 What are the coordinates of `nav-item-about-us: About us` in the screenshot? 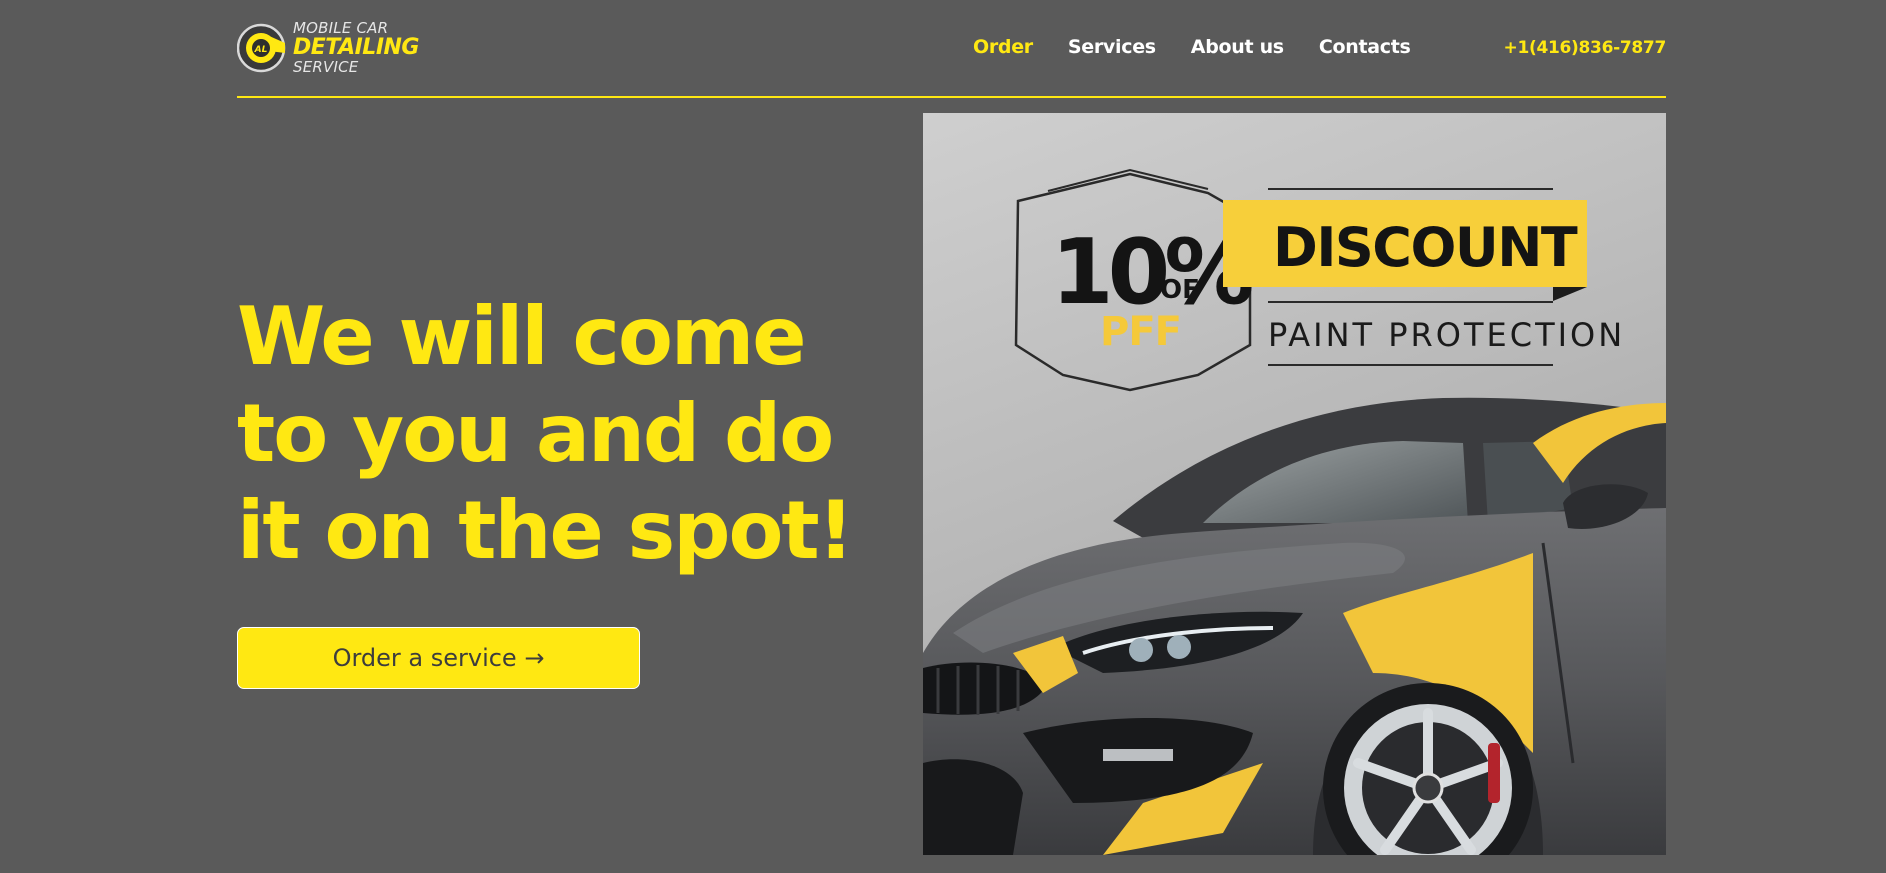 It's located at (1237, 47).